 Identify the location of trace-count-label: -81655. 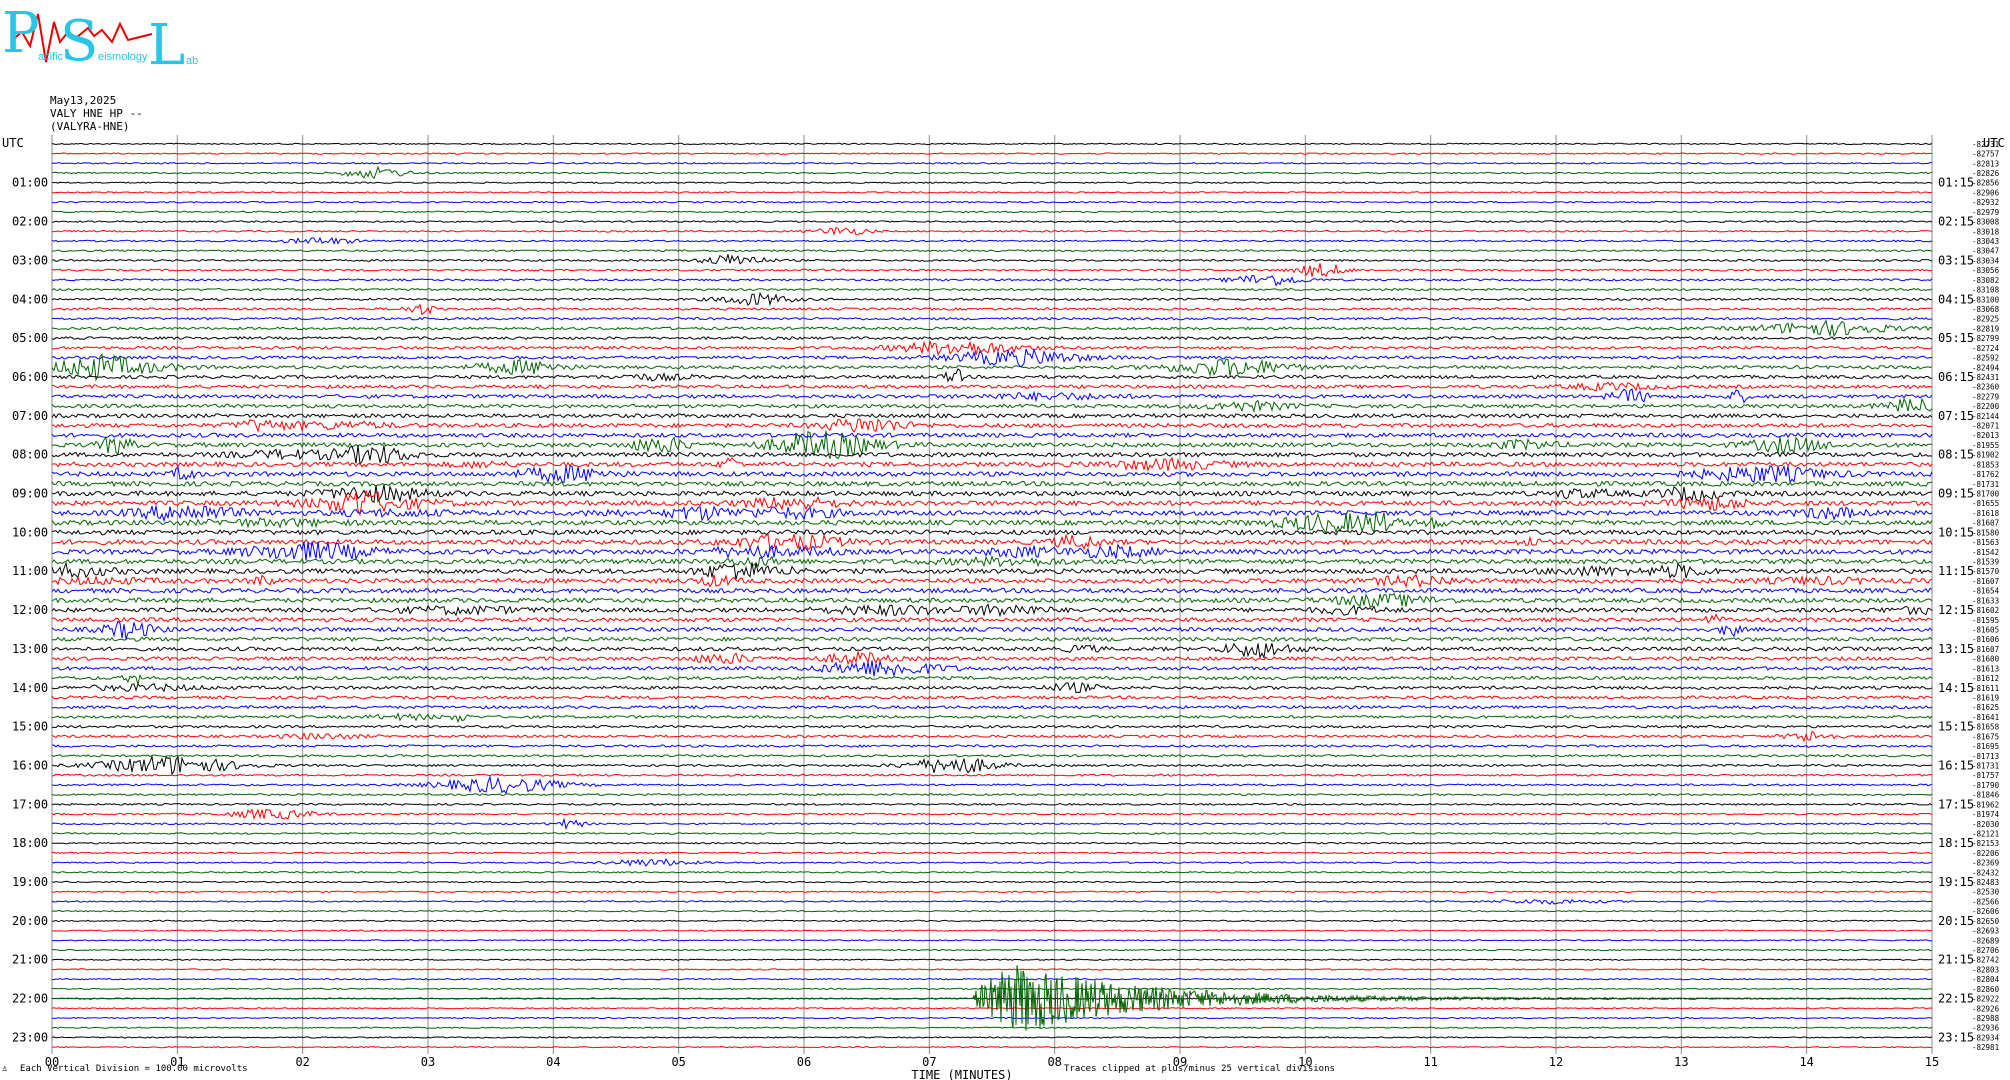
(1985, 503).